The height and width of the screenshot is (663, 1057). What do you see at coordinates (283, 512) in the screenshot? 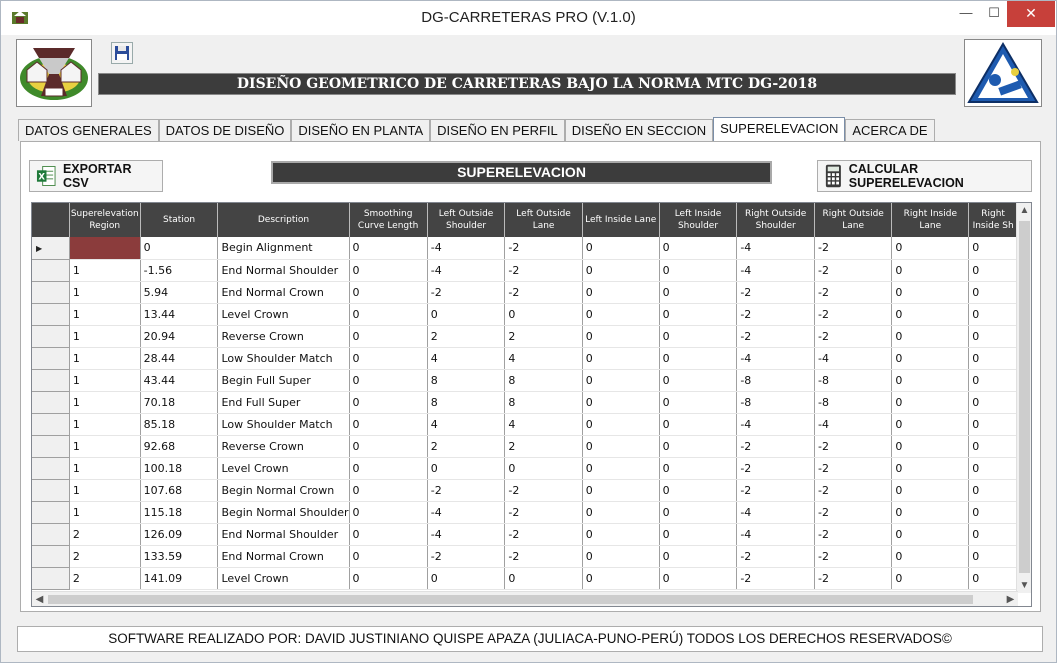
I see `table-cell: Begin Normal Shoulder` at bounding box center [283, 512].